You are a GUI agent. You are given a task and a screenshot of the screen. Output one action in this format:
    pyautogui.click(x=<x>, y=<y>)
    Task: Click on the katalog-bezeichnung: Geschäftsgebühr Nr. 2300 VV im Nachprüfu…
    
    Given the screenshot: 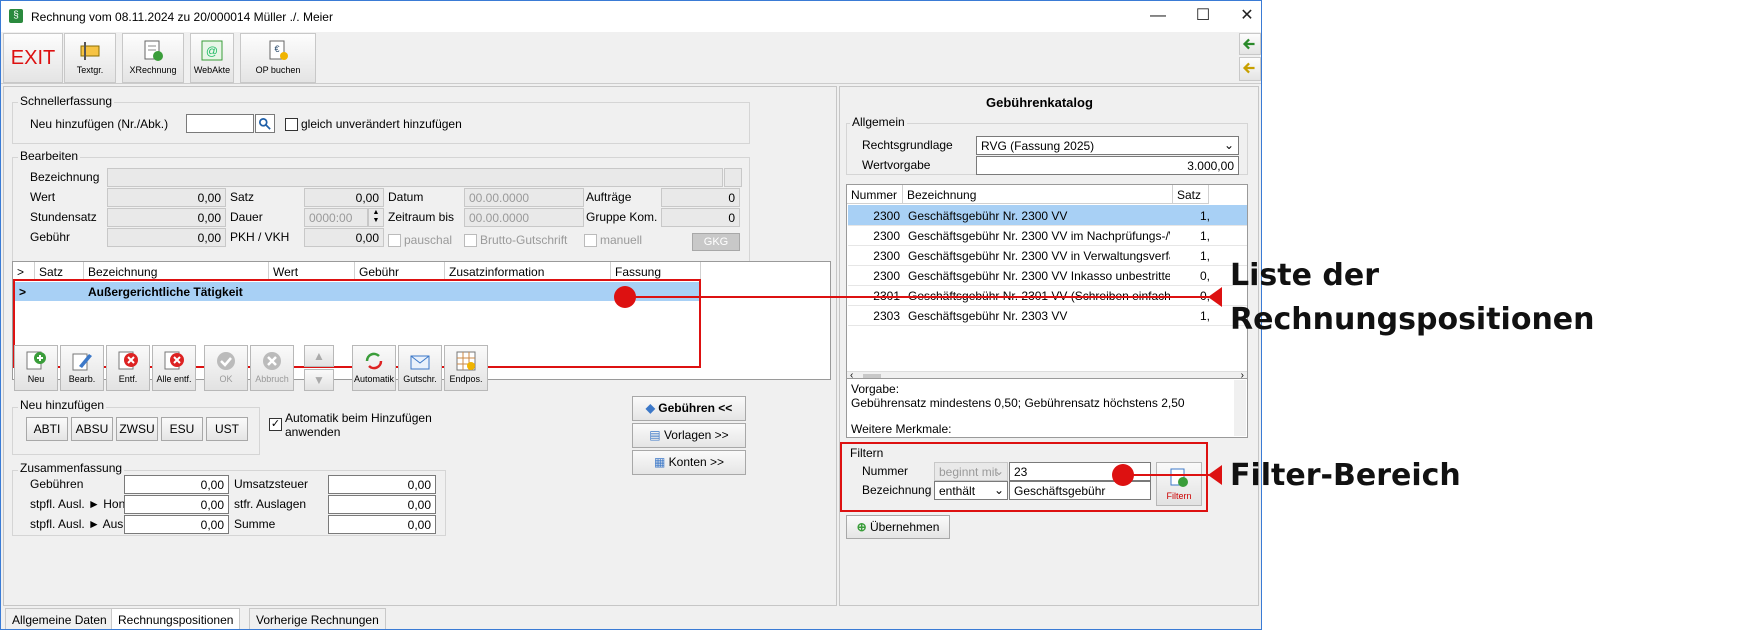 What is the action you would take?
    pyautogui.click(x=1039, y=236)
    